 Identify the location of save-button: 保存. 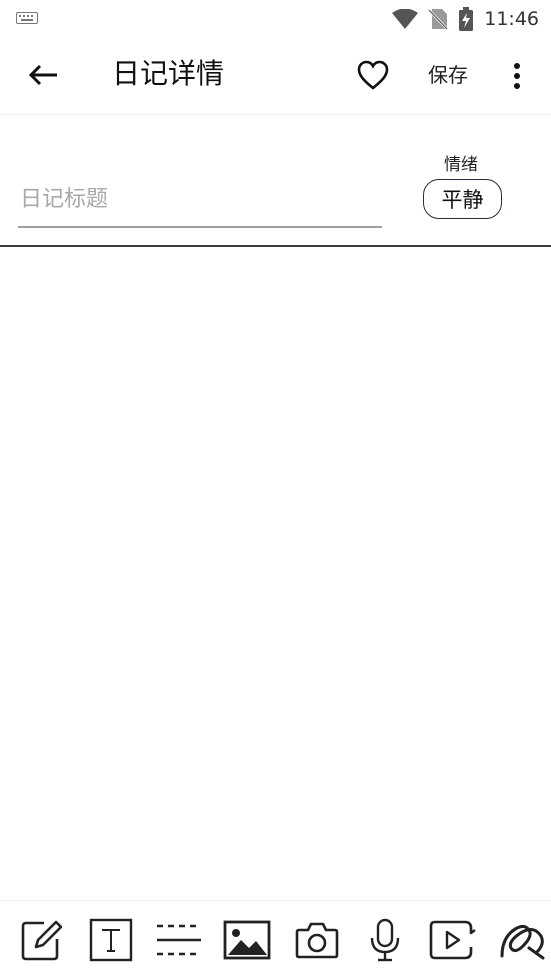
(448, 75).